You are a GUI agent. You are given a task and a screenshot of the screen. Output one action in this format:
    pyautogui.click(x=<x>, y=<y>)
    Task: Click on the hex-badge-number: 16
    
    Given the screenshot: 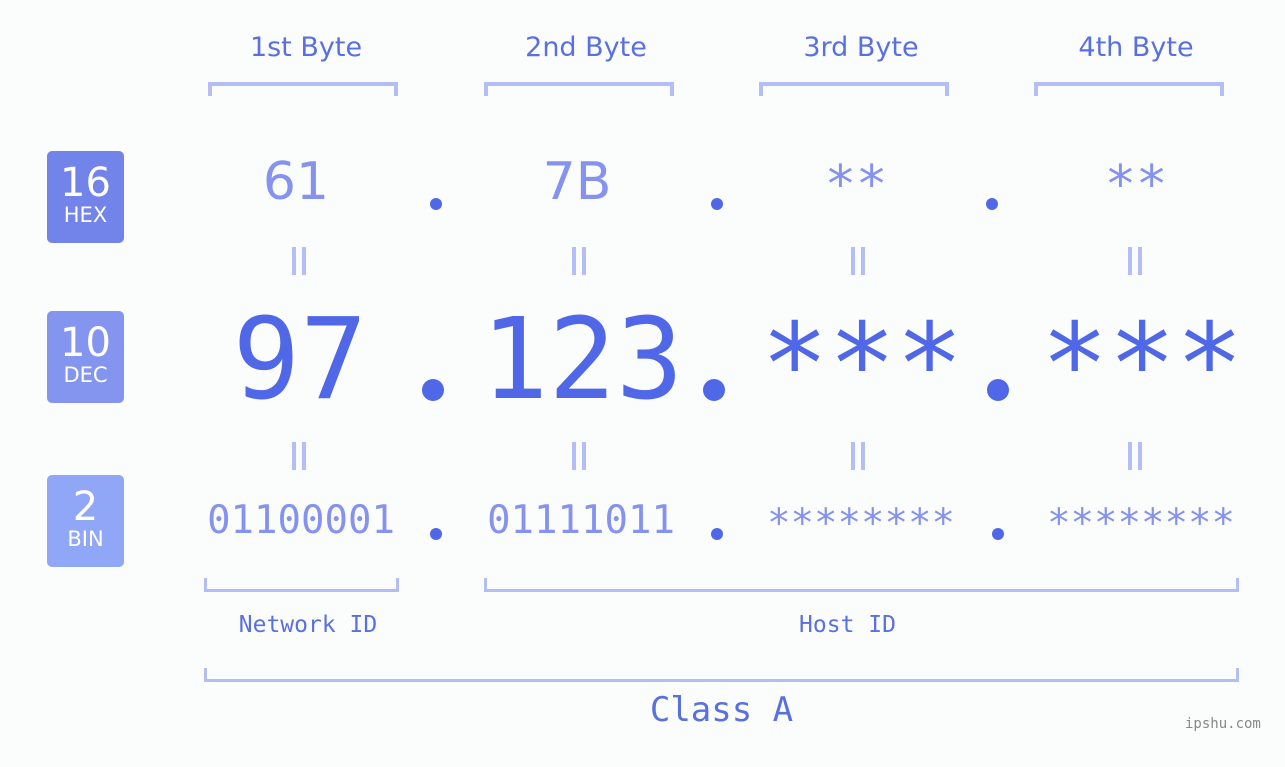 What is the action you would take?
    pyautogui.click(x=85, y=183)
    